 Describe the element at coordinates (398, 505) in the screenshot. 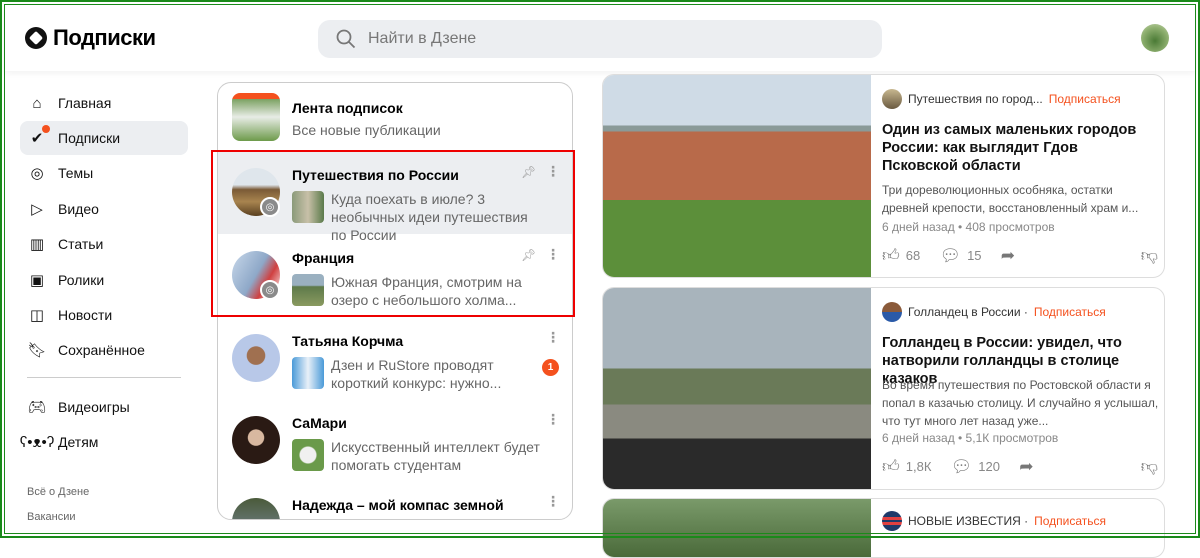

I see `sub-name: Надежда – мой компас земной` at that location.